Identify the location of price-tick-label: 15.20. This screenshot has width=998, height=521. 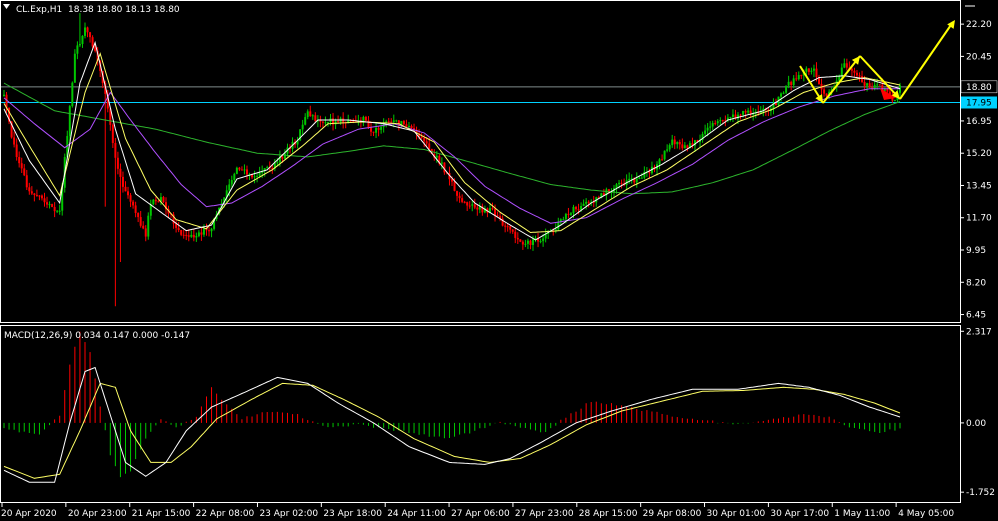
(979, 154).